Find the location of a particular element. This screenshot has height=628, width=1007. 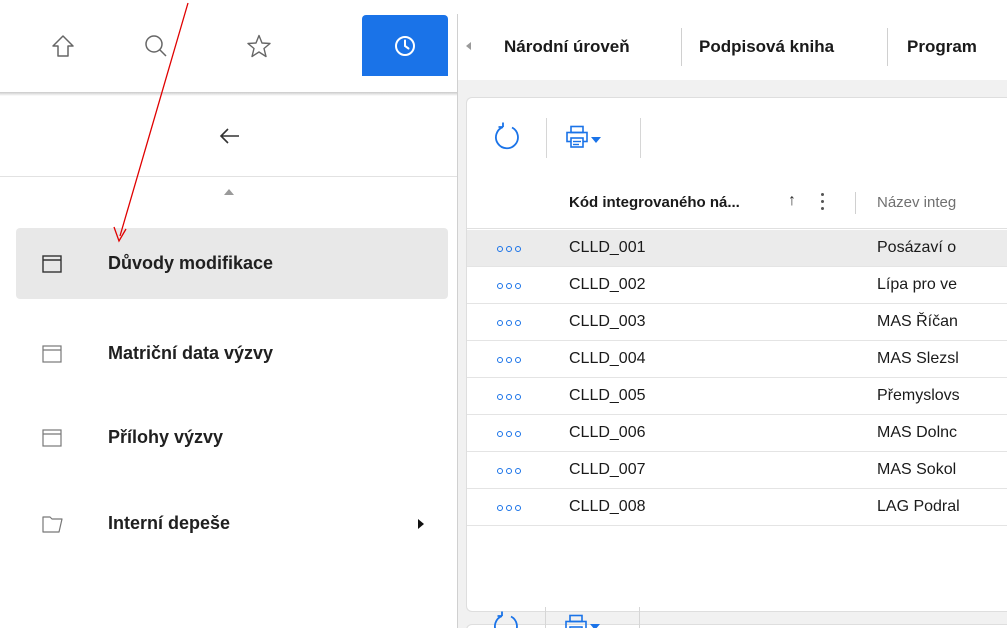

submenu-arrow-icon is located at coordinates (421, 524).